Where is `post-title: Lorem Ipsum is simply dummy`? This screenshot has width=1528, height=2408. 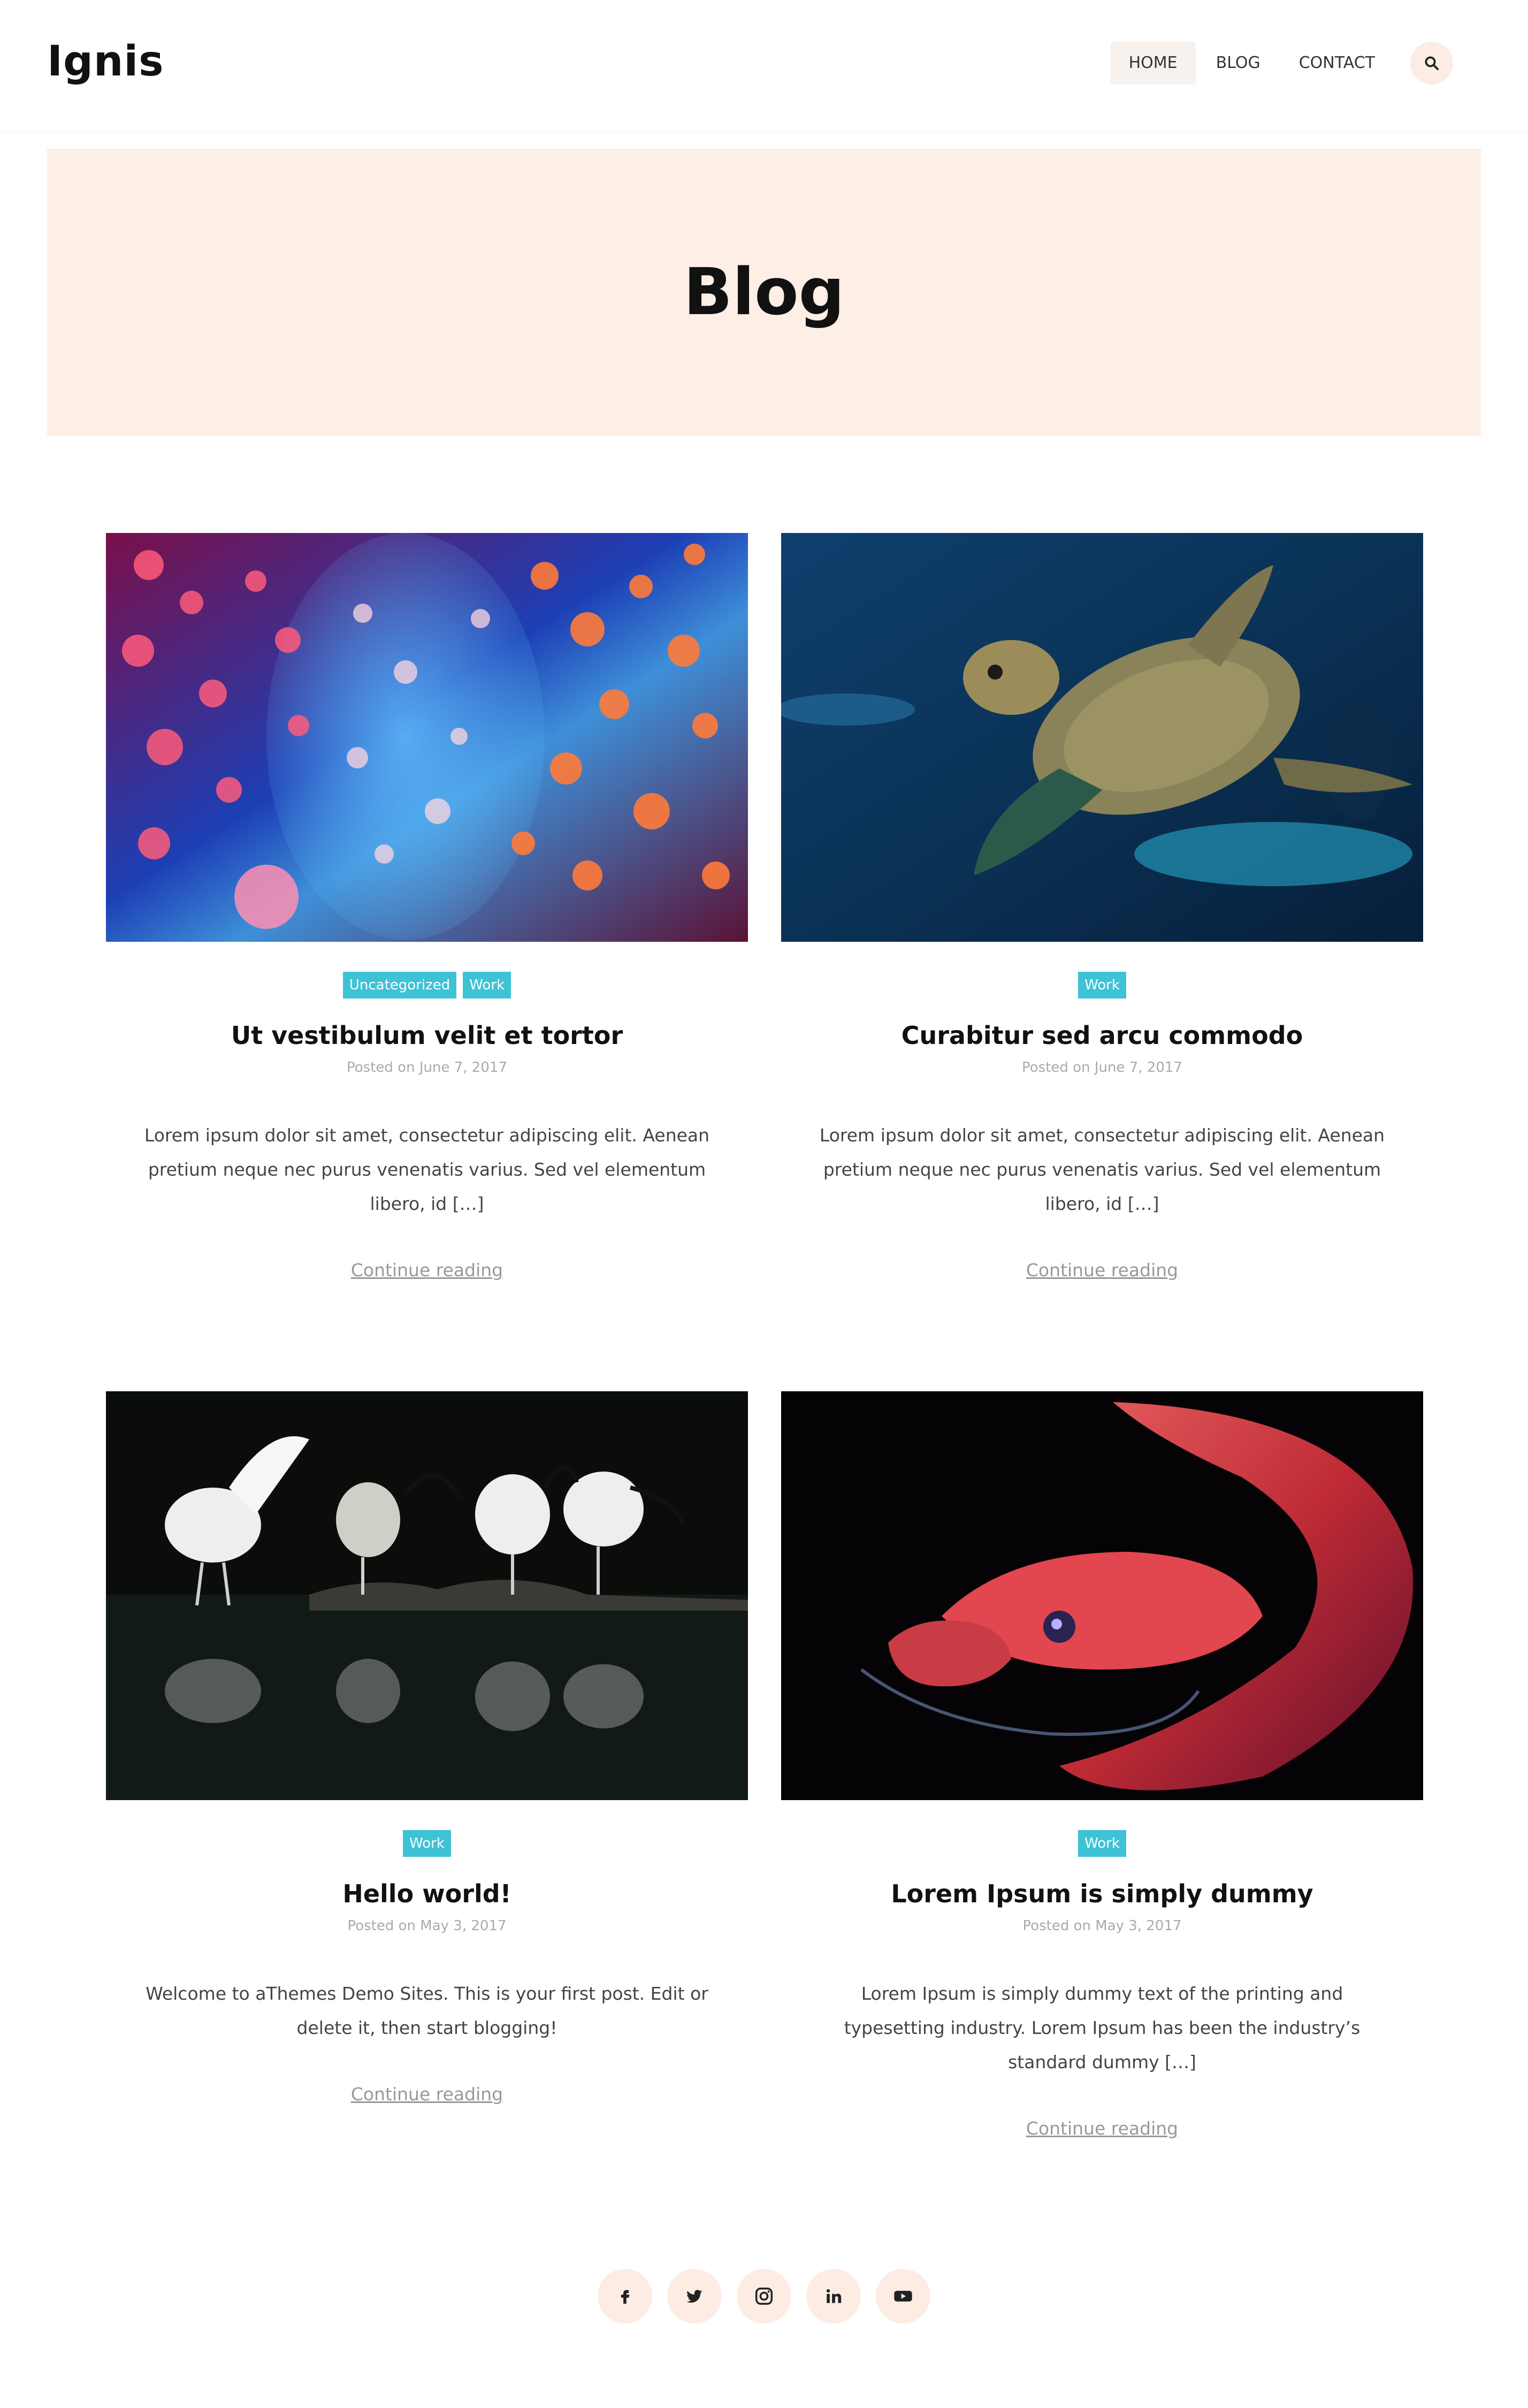 post-title: Lorem Ipsum is simply dummy is located at coordinates (1102, 1893).